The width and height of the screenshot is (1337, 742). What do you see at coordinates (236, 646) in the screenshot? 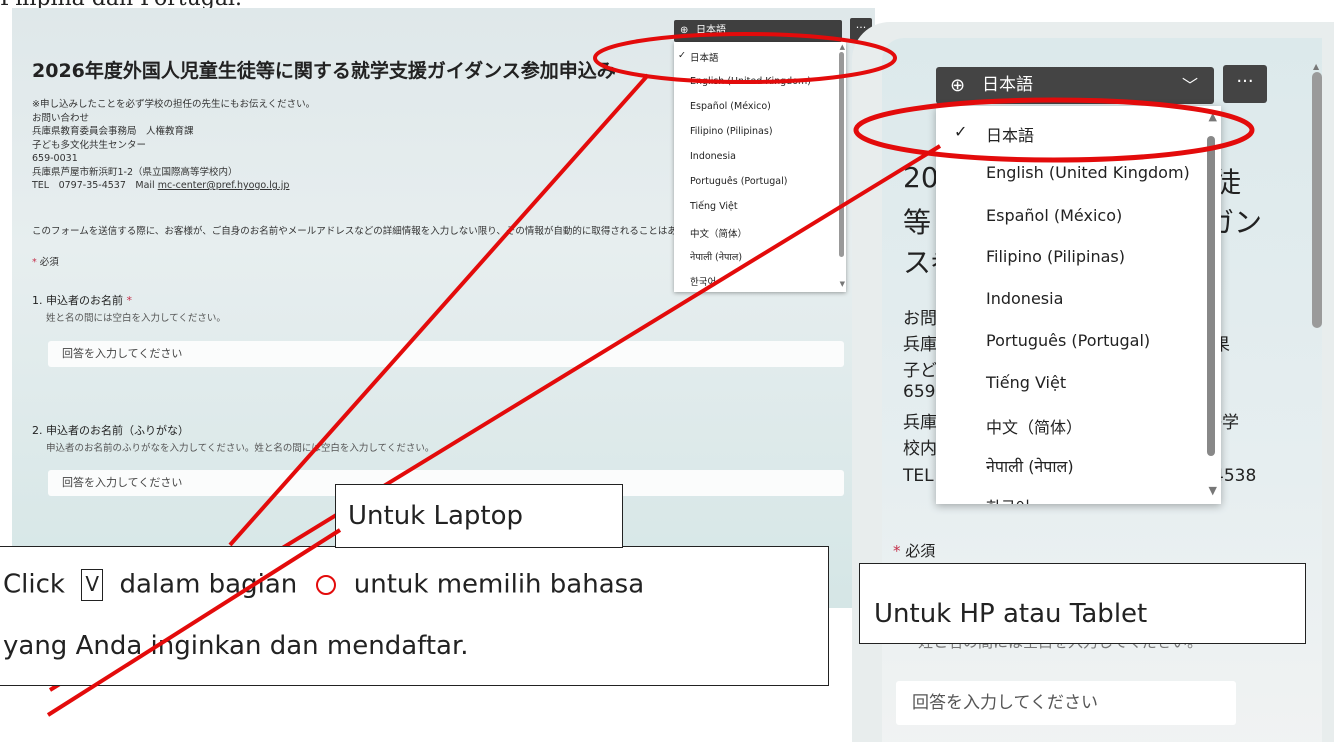
I see `instruction-line-2: yang Anda inginkan dan mendaftar.` at bounding box center [236, 646].